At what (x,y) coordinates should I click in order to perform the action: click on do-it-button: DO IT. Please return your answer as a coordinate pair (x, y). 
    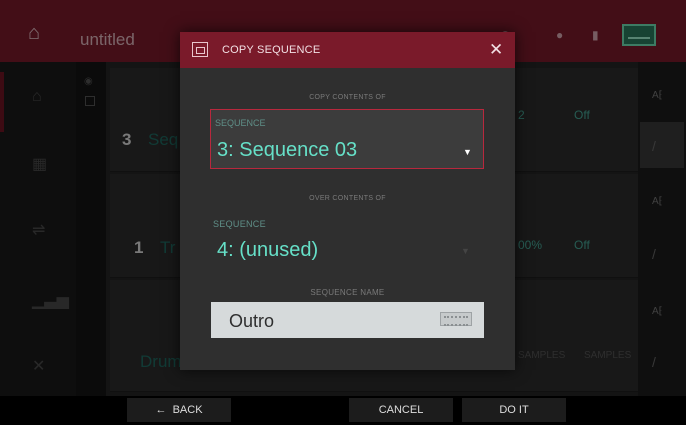
    Looking at the image, I should click on (514, 410).